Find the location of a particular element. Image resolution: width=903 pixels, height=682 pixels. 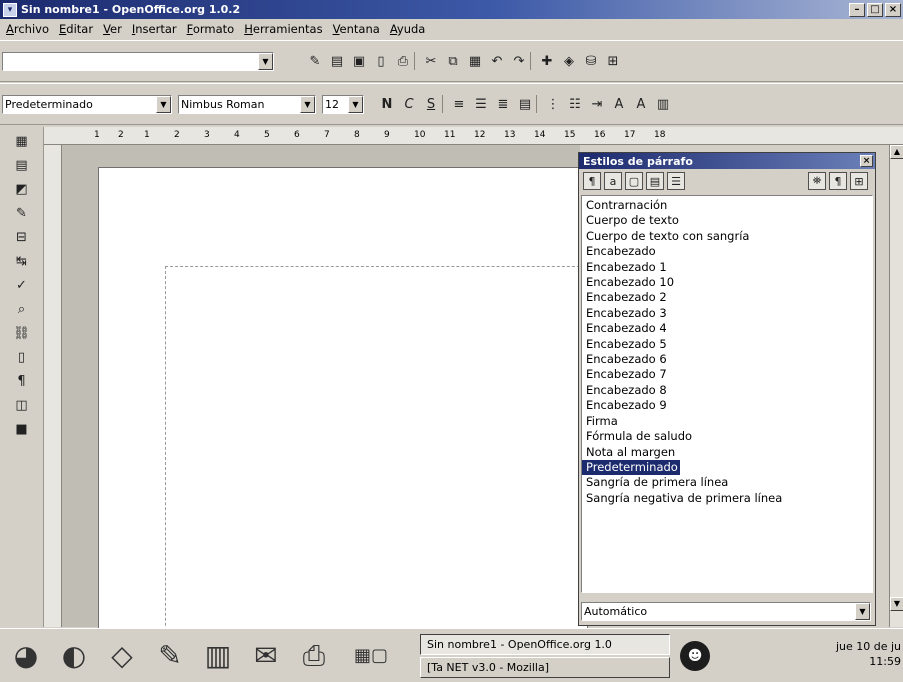

frame-styles-icon: ▢ is located at coordinates (634, 181).